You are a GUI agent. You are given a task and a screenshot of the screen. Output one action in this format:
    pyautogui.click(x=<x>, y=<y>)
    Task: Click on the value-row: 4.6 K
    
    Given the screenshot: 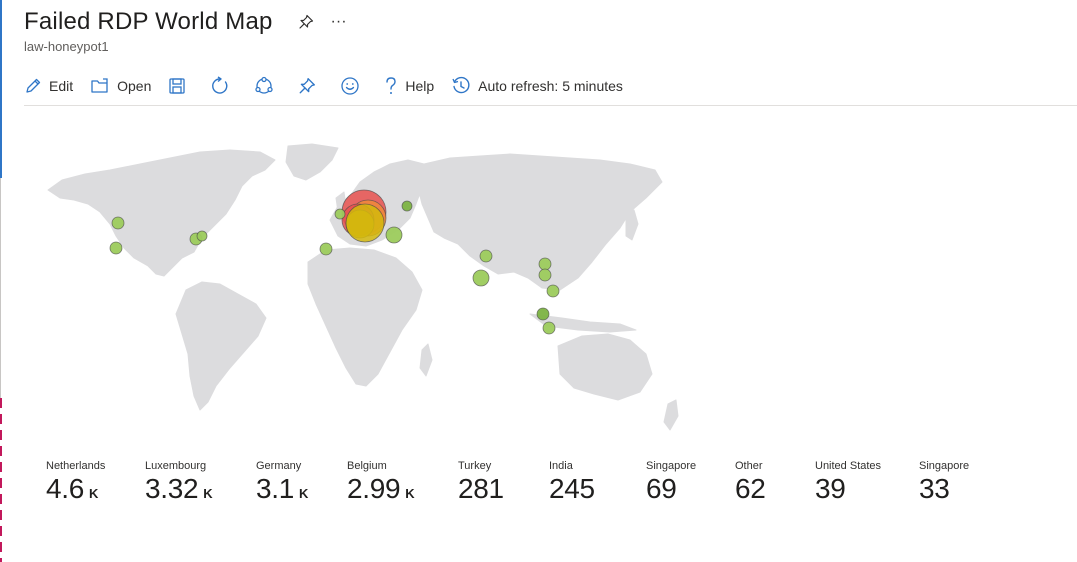 What is the action you would take?
    pyautogui.click(x=75, y=489)
    